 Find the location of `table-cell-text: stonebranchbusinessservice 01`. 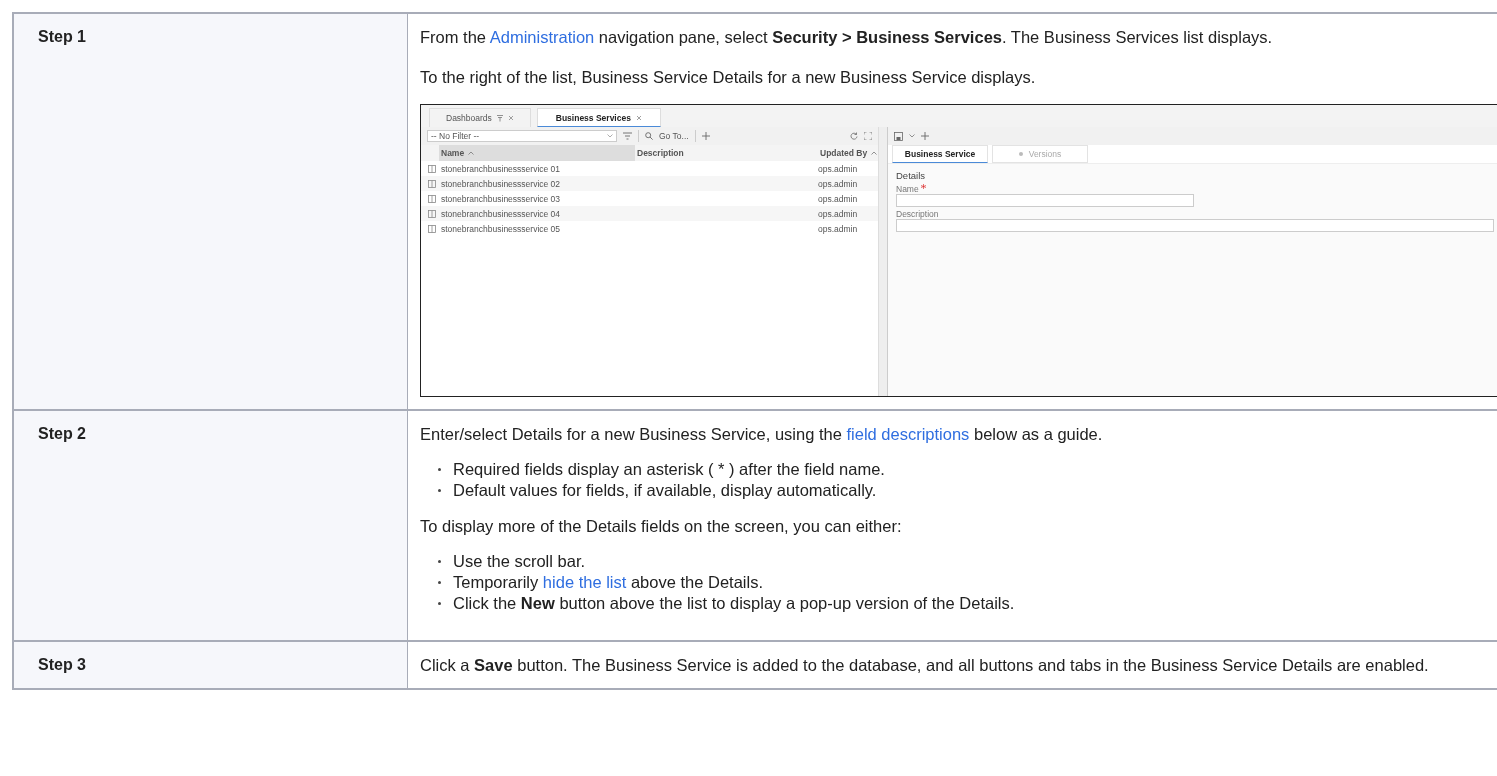

table-cell-text: stonebranchbusinessservice 01 is located at coordinates (501, 168).